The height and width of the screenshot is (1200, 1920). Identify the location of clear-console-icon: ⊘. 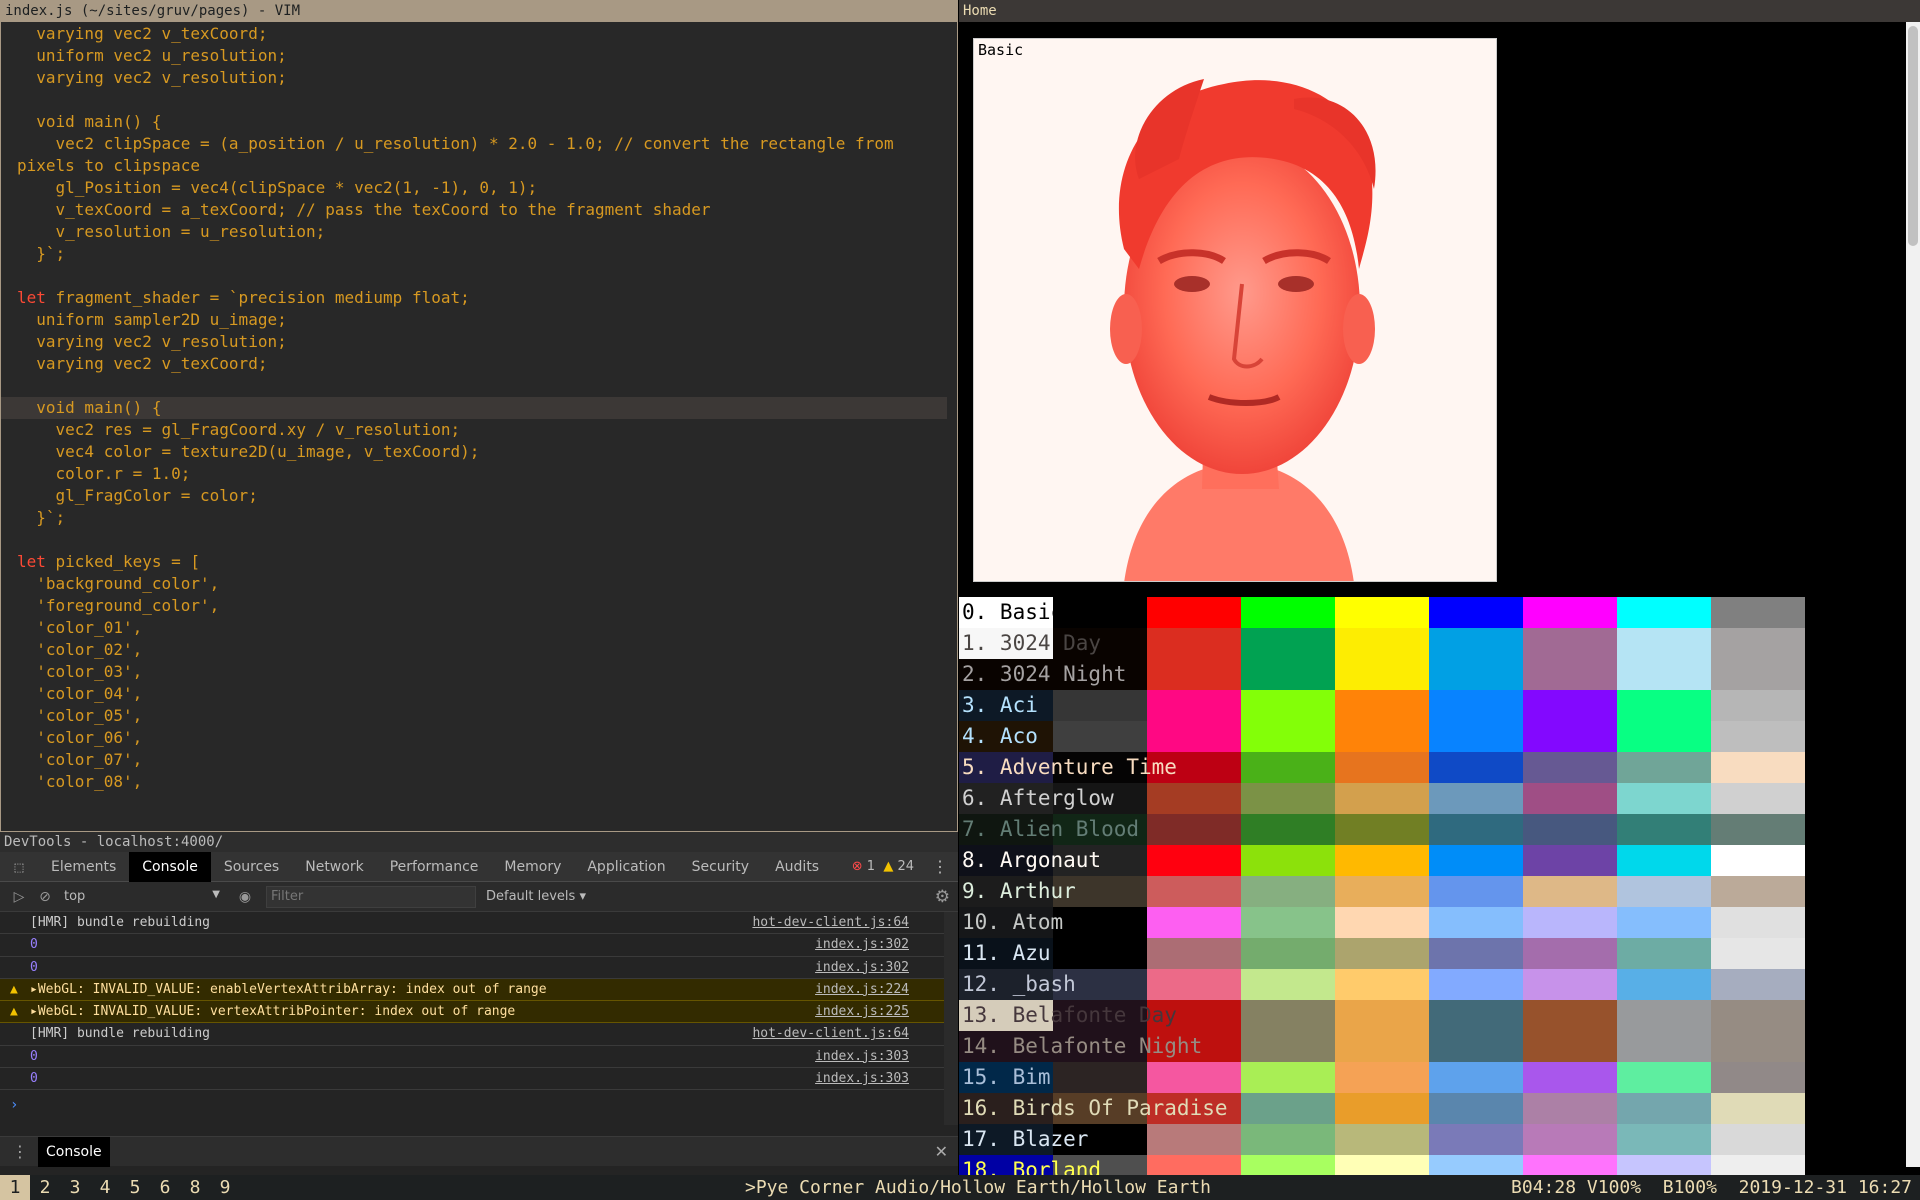
(45, 897).